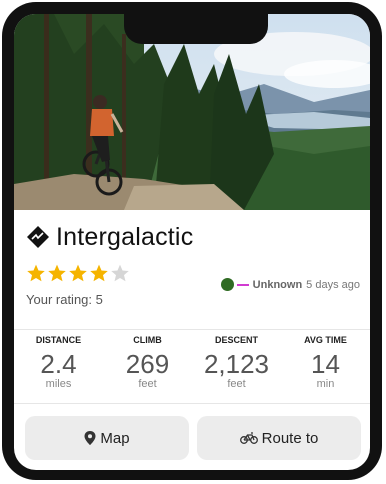 This screenshot has width=386, height=484. I want to click on stat-label: AVG TIME, so click(325, 340).